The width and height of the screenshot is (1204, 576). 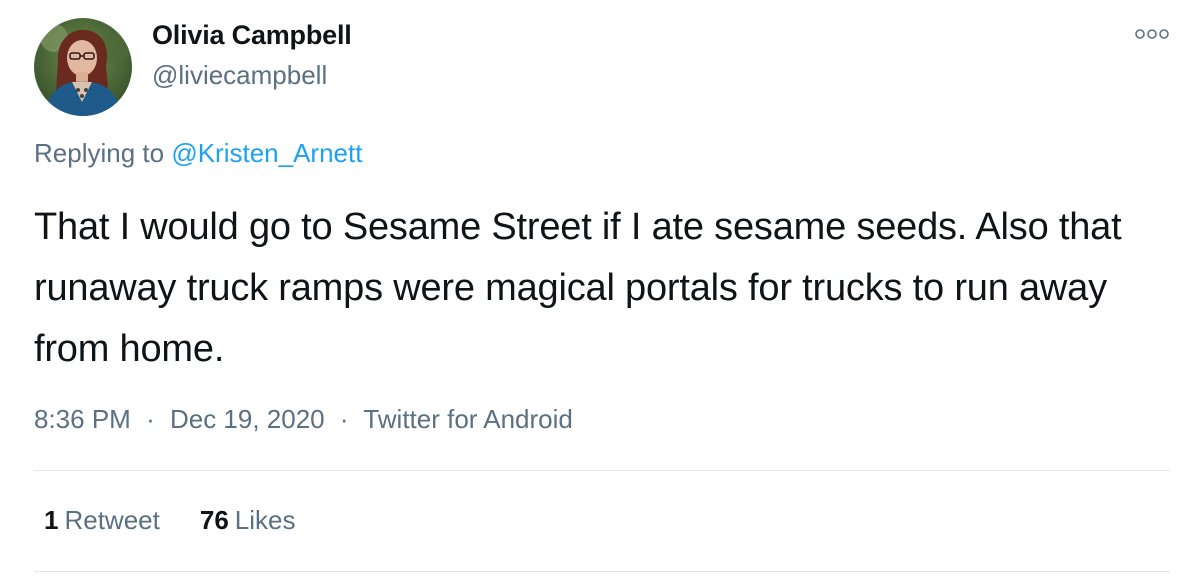 I want to click on more-options-icon, so click(x=1152, y=34).